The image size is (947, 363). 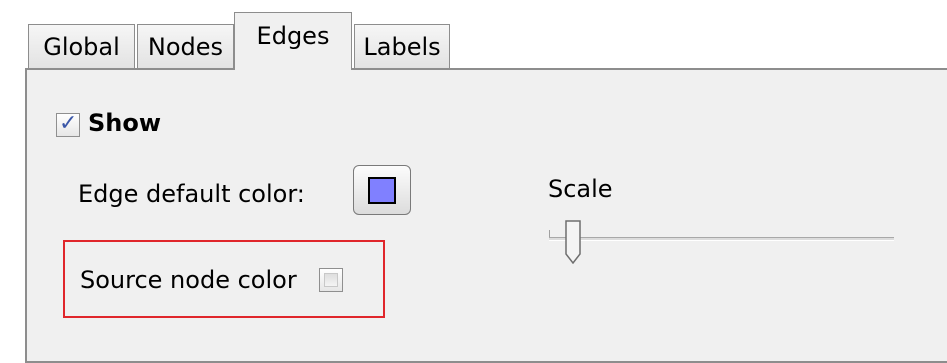 I want to click on slider-tick-mark, so click(x=549, y=233).